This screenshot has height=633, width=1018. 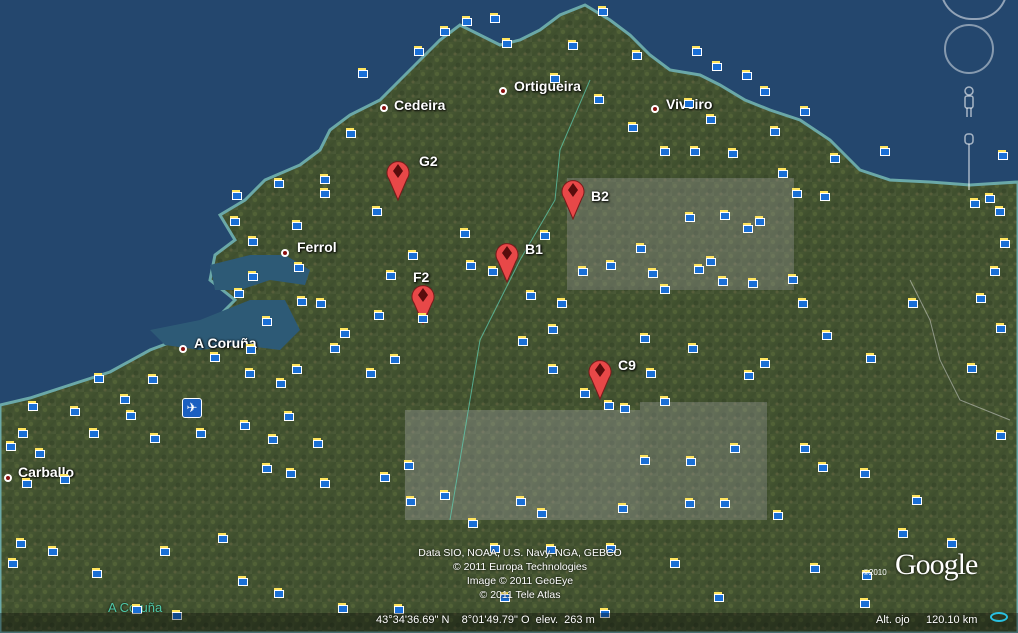 I want to click on placemark-label-g2: G2, so click(x=428, y=161).